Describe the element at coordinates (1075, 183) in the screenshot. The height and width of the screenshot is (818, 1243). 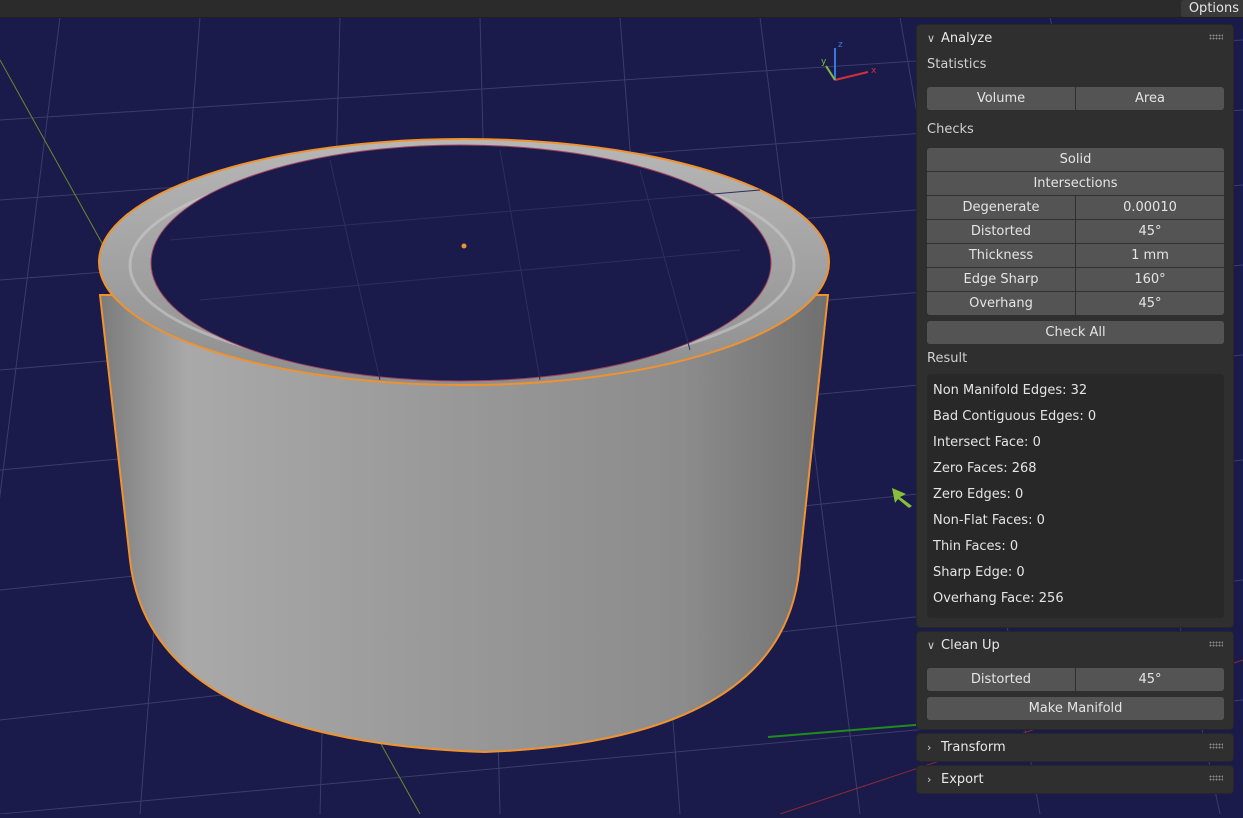
I see `intersections-button: Intersections` at that location.